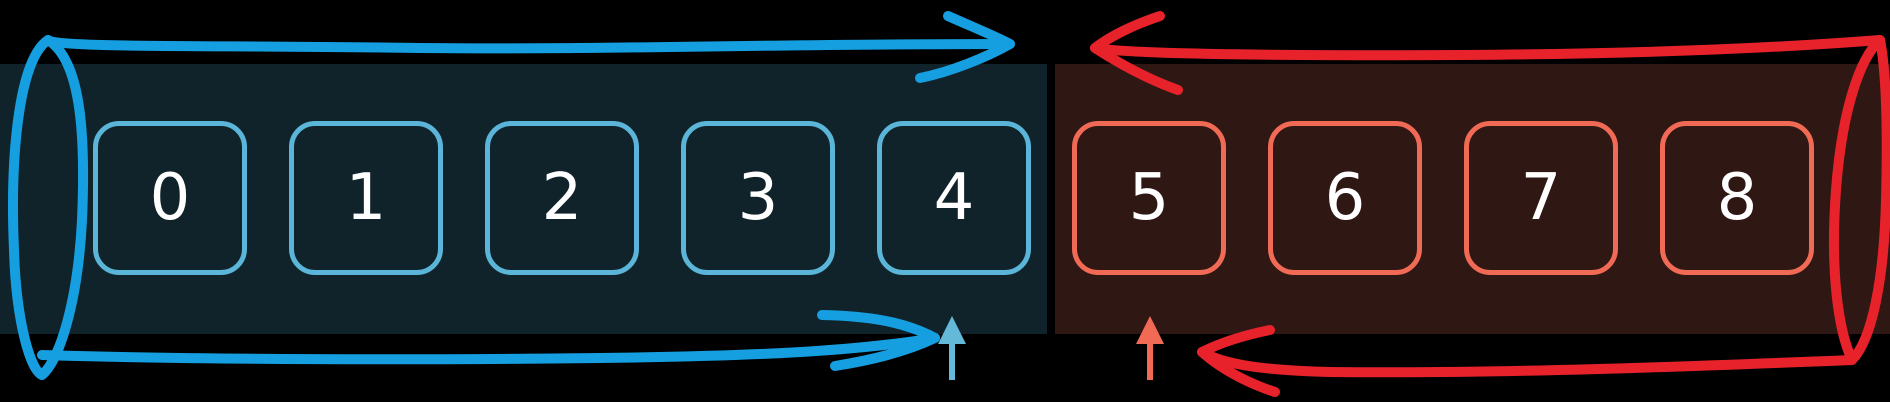 The height and width of the screenshot is (402, 1890). I want to click on red-bottom-arrow-line, so click(1527, 362).